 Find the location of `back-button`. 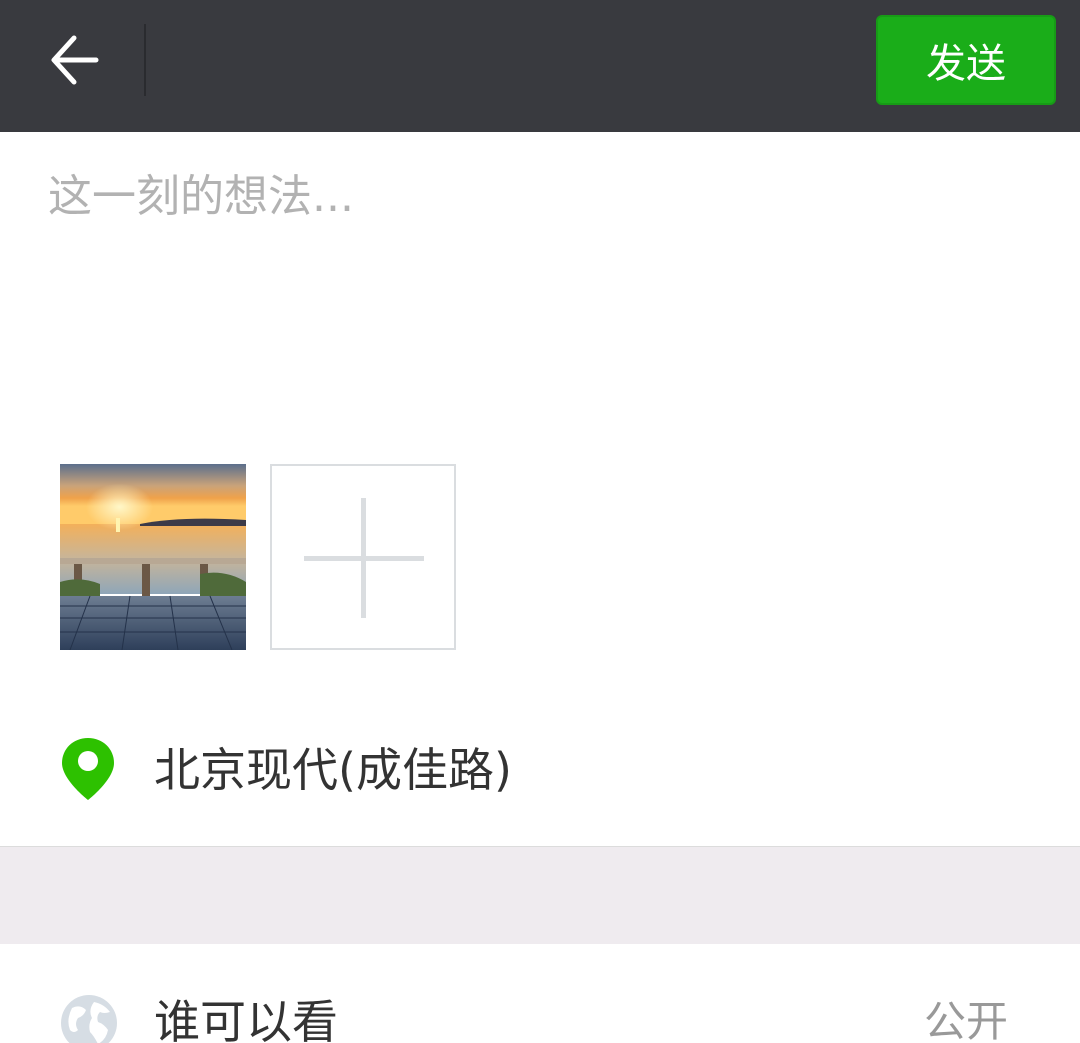

back-button is located at coordinates (74, 60).